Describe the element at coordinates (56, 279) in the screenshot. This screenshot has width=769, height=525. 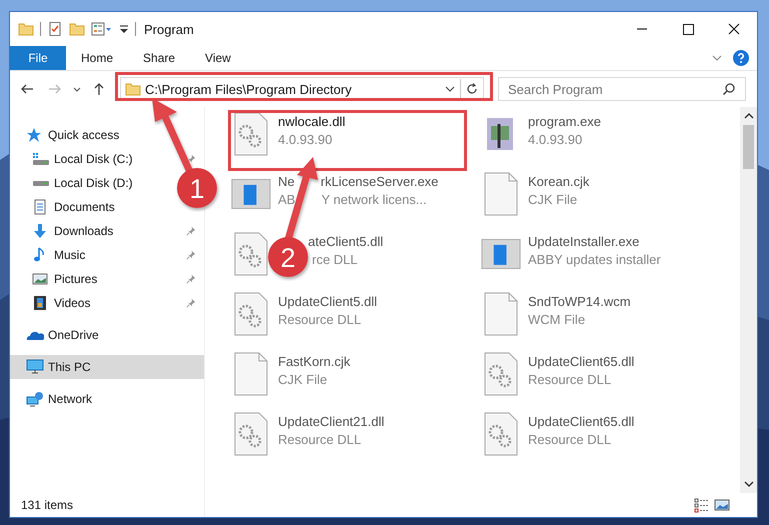
I see `nav-item: Pictures` at that location.